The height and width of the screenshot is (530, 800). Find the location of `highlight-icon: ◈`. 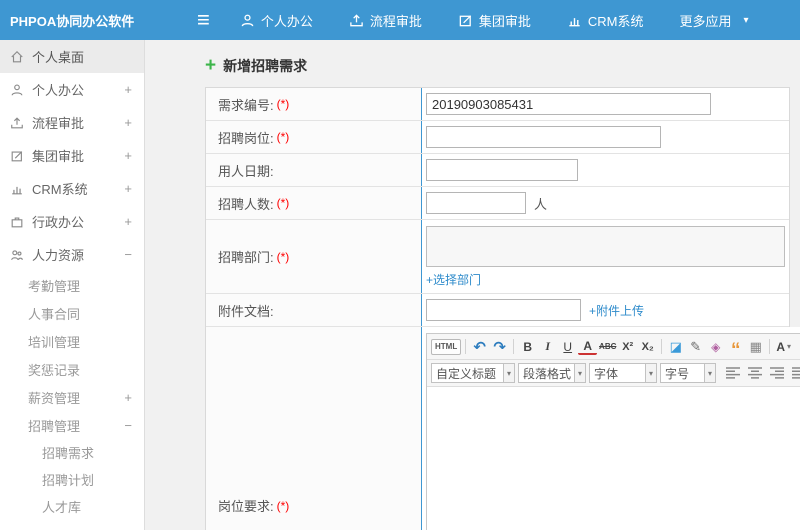

highlight-icon: ◈ is located at coordinates (715, 346).